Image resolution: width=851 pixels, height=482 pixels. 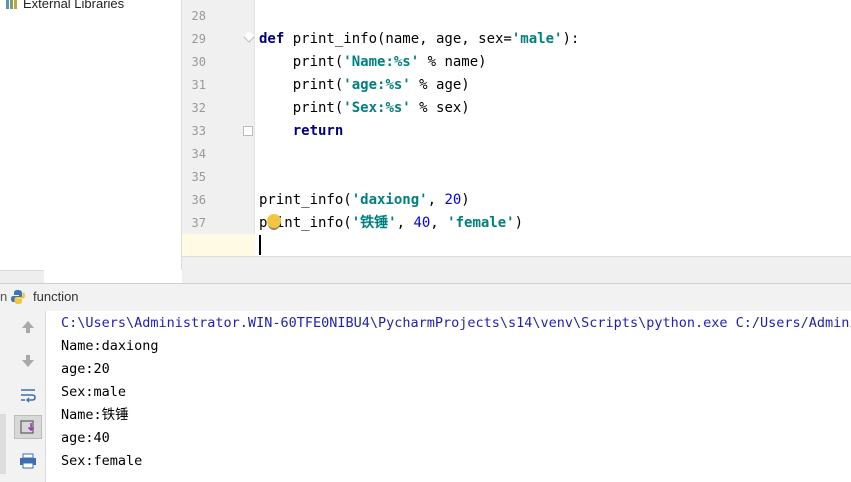 What do you see at coordinates (22, 276) in the screenshot?
I see `tree-bottom-strip` at bounding box center [22, 276].